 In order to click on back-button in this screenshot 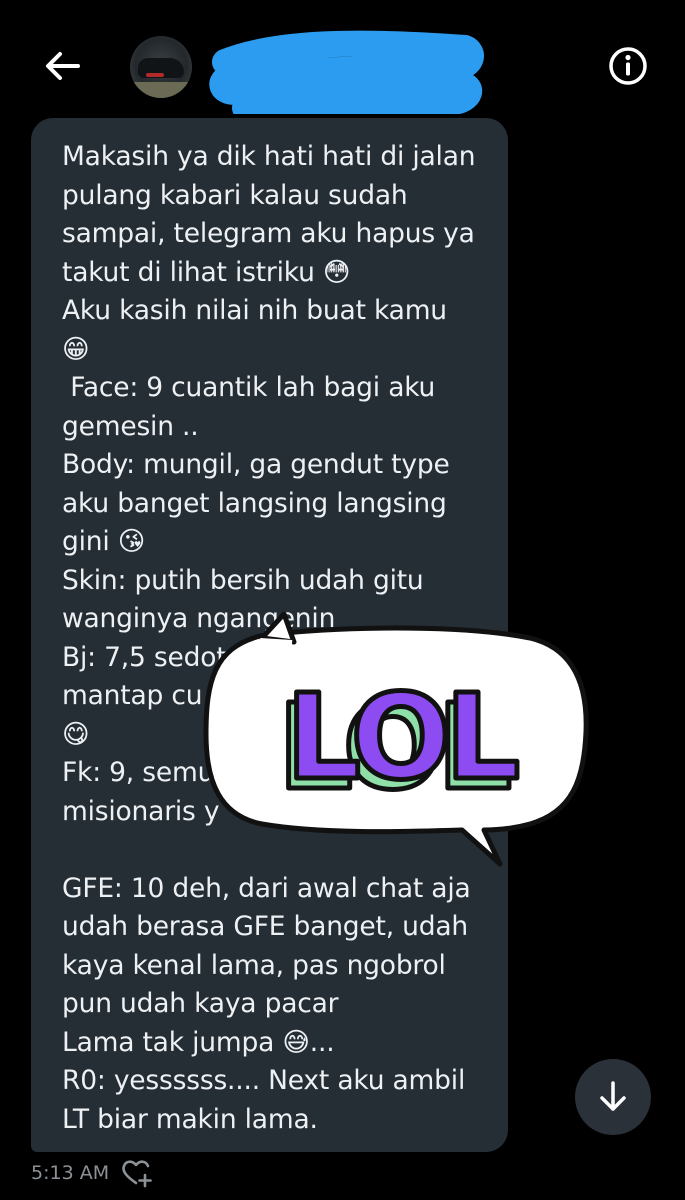, I will do `click(62, 66)`.